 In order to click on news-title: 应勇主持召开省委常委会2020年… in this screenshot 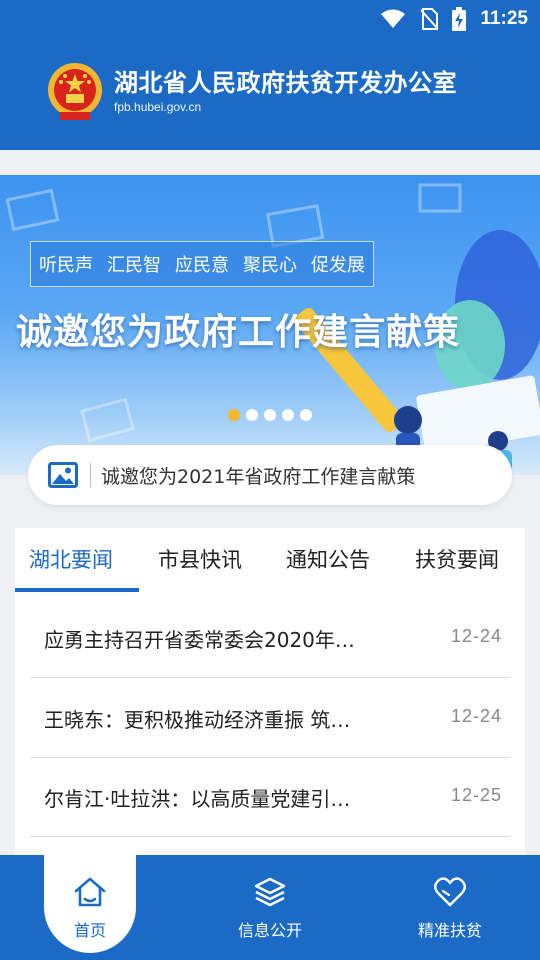, I will do `click(199, 640)`.